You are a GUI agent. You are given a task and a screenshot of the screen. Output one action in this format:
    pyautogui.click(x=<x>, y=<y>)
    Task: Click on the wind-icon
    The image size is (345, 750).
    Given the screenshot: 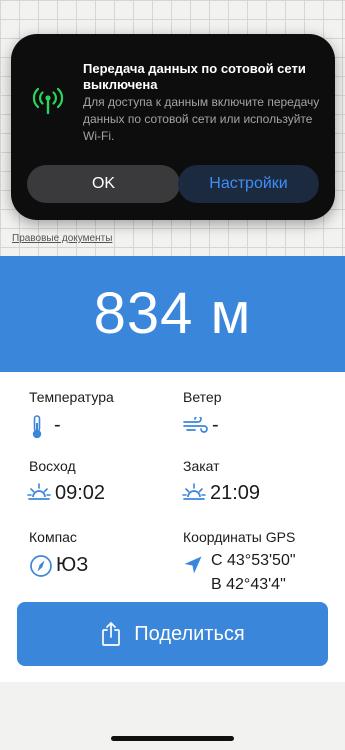 What is the action you would take?
    pyautogui.click(x=196, y=427)
    